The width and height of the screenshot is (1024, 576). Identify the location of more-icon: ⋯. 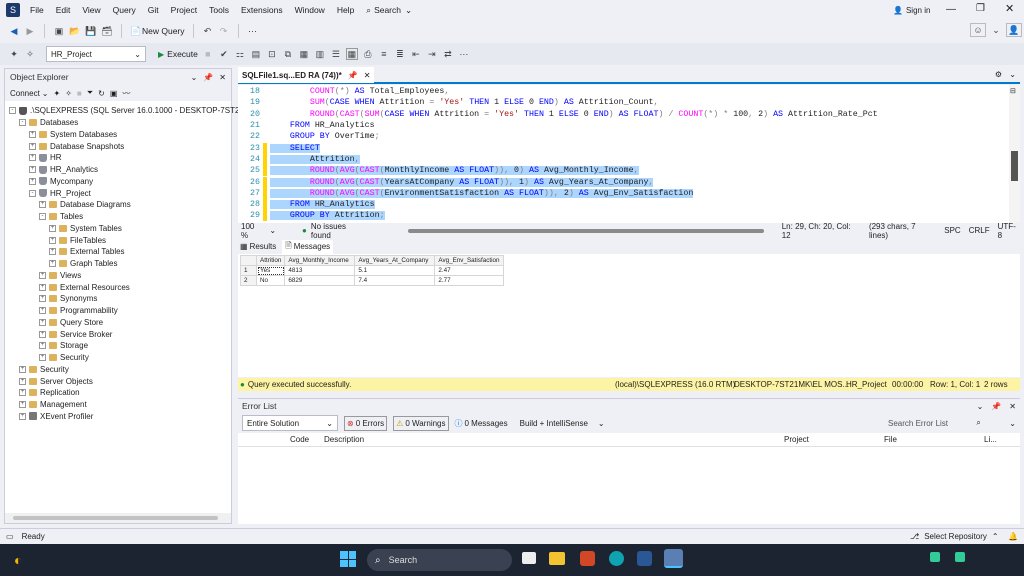
(253, 31).